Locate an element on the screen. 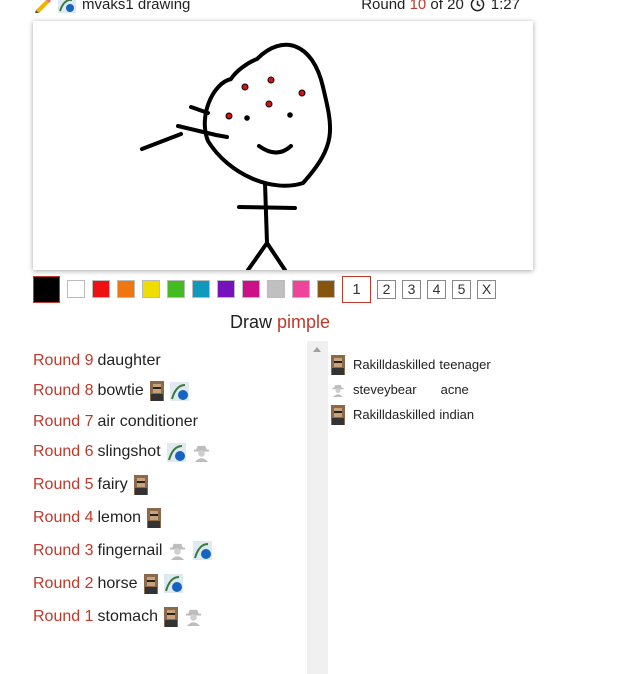 This screenshot has height=674, width=620. history-row: Round 9 daughter is located at coordinates (168, 361).